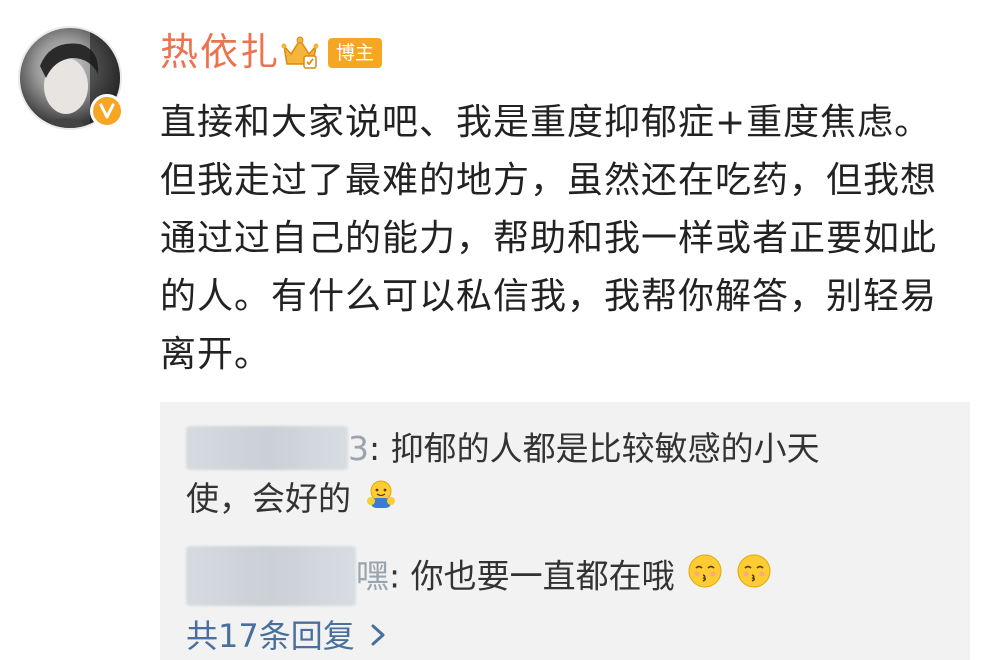 This screenshot has width=1000, height=660. Describe the element at coordinates (358, 448) in the screenshot. I see `commenter-name-tail: 3` at that location.